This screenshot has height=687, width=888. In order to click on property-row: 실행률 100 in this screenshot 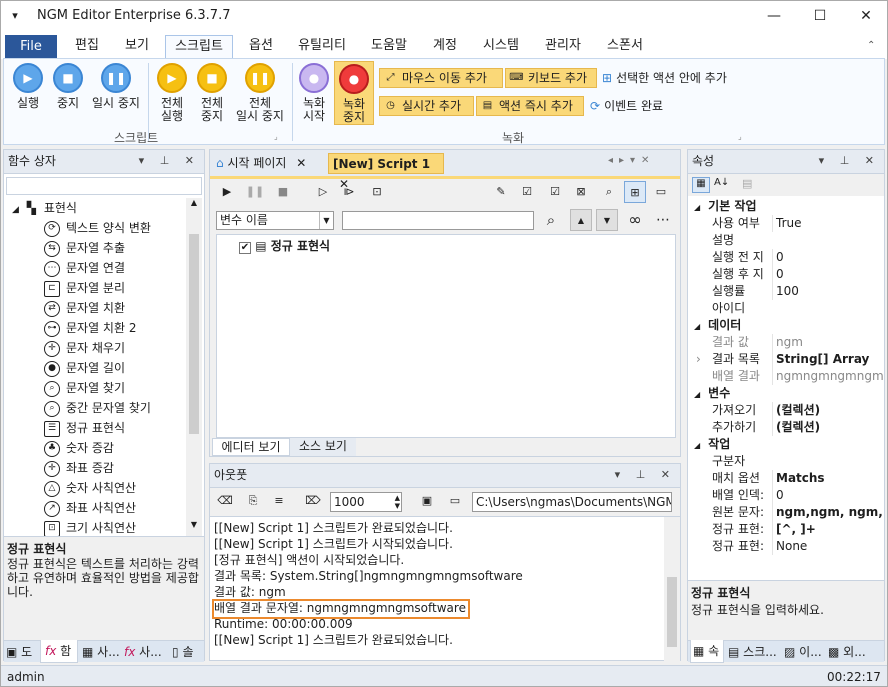, I will do `click(786, 291)`.